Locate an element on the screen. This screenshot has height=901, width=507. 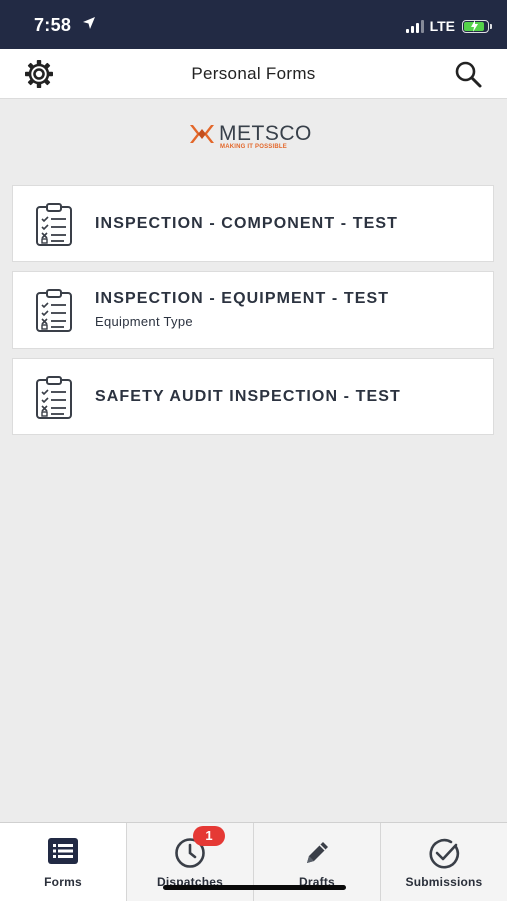
logo-mark-icon is located at coordinates (202, 134).